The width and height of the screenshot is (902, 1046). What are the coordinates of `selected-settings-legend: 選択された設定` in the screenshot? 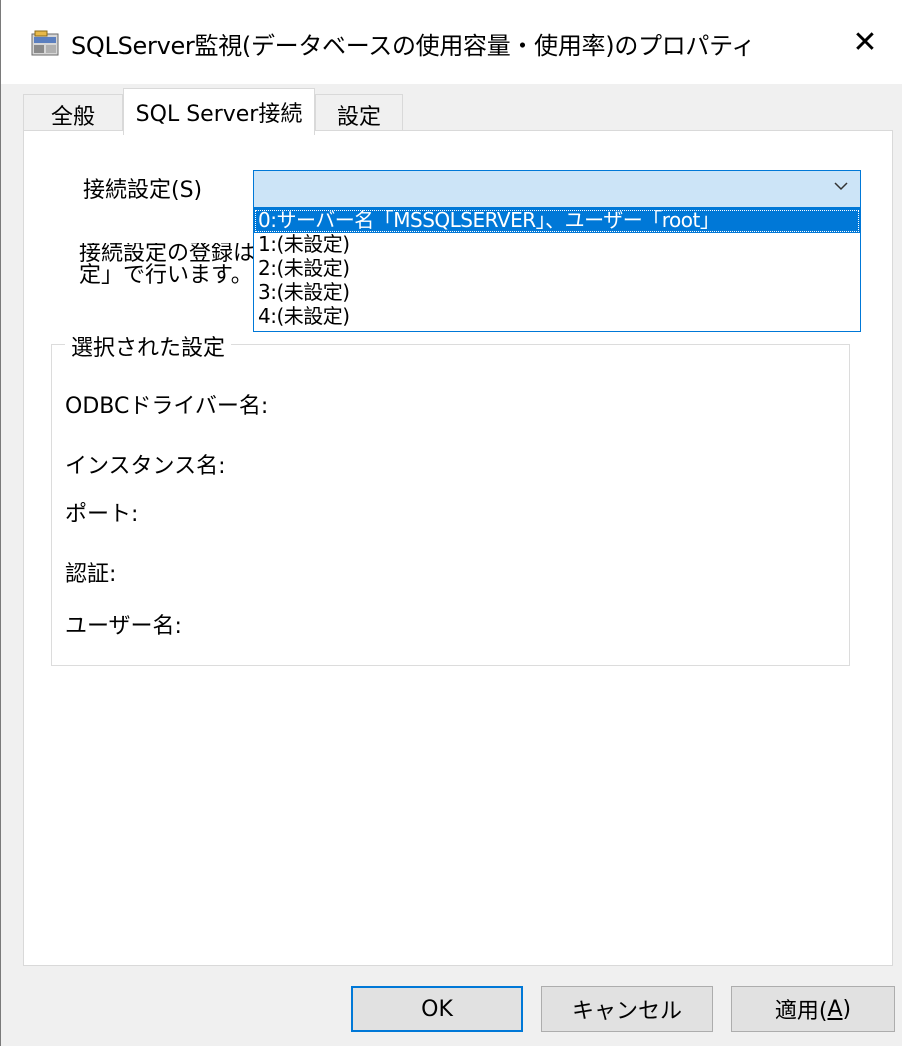 It's located at (148, 346).